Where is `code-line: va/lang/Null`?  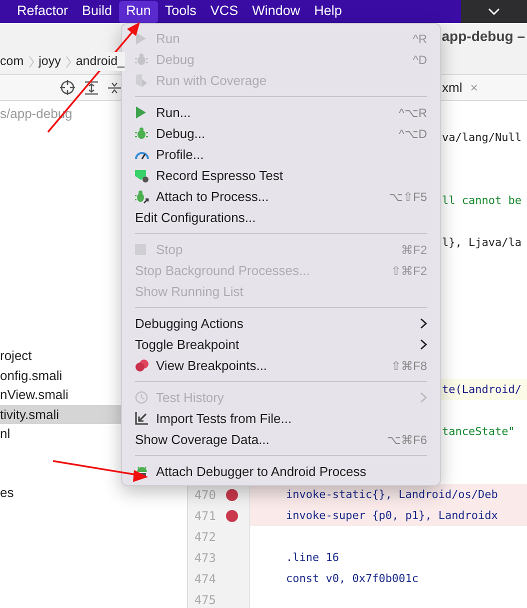
code-line: va/lang/Null is located at coordinates (482, 137).